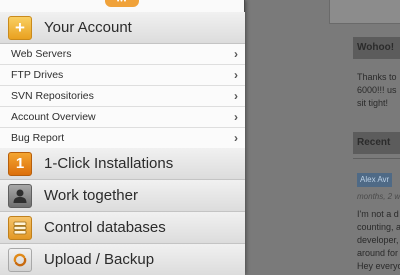 This screenshot has height=275, width=400. I want to click on background-recent-title: Recent, so click(376, 143).